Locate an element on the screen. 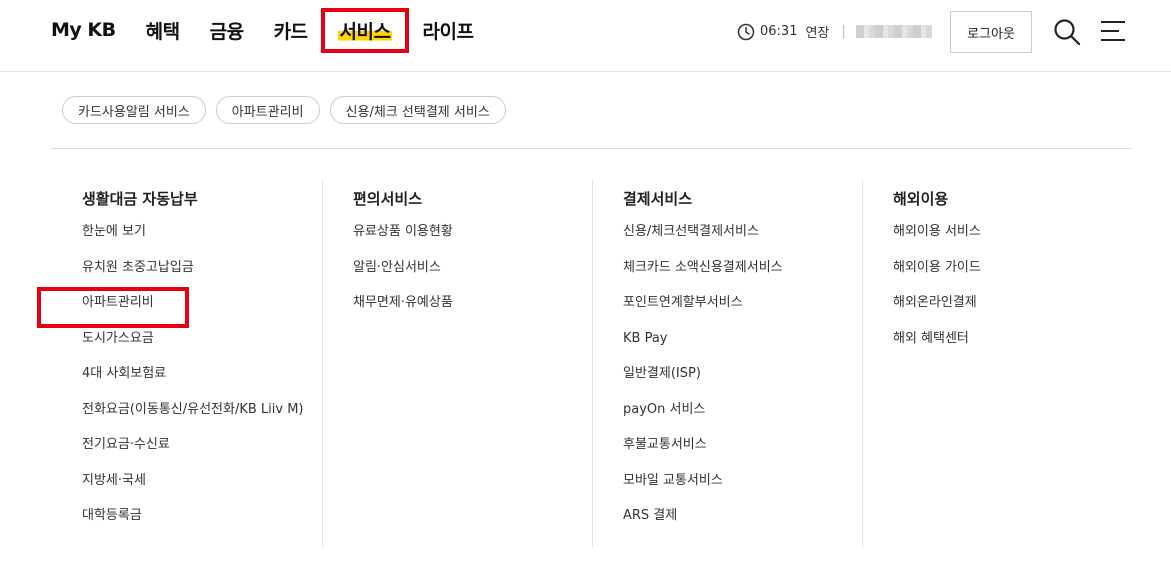  nav-service: 서비스 is located at coordinates (365, 30).